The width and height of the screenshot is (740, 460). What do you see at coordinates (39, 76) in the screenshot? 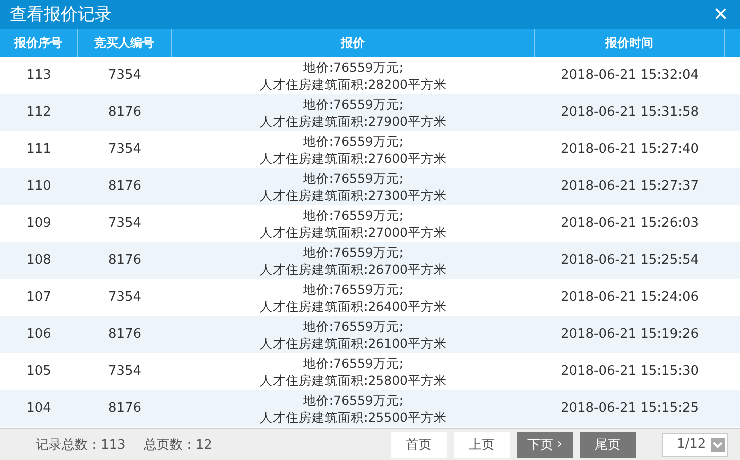
I see `table-cell-text: 113` at bounding box center [39, 76].